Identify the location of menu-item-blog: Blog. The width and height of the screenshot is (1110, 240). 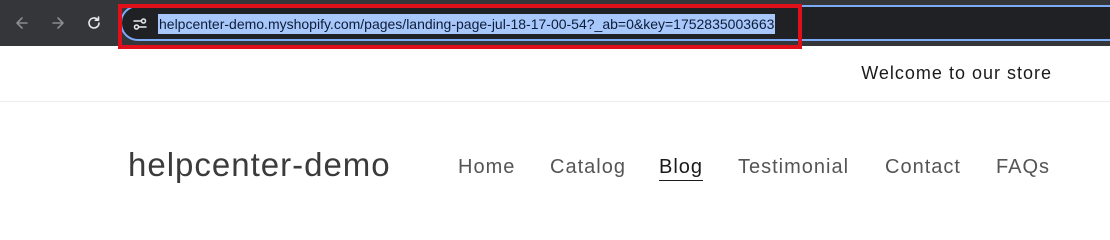
(681, 168).